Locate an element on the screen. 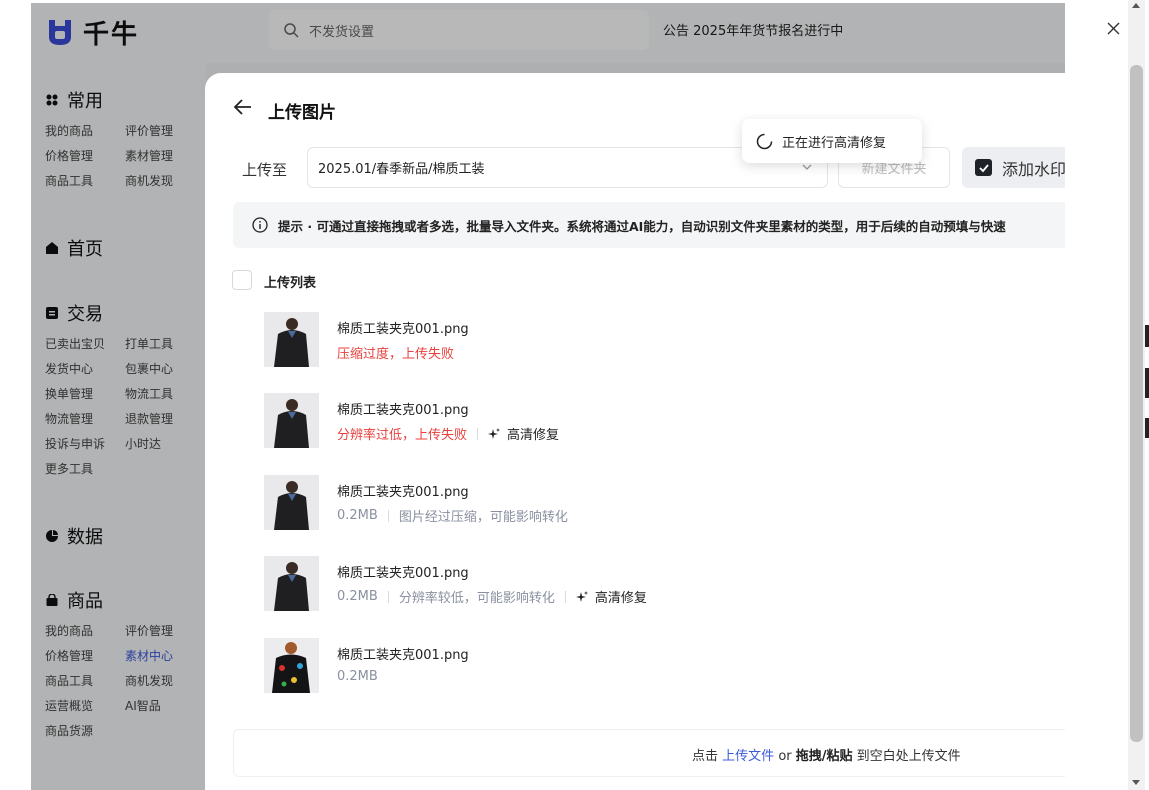 The width and height of the screenshot is (1149, 790). vertical-scrollbar is located at coordinates (1136, 395).